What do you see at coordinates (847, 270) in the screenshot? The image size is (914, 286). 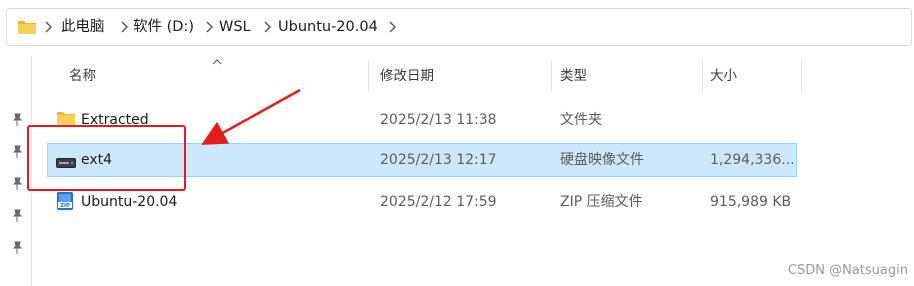 I see `watermark: CSDN @Natsuagin` at bounding box center [847, 270].